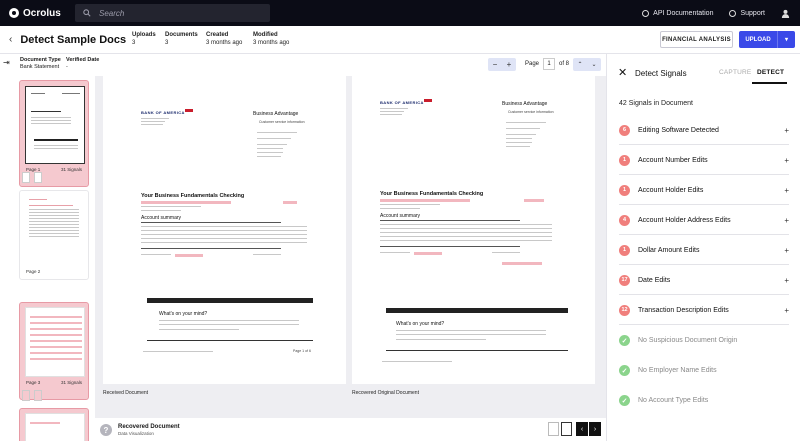  Describe the element at coordinates (149, 427) in the screenshot. I see `recovered-document-title: Recovered Document` at that location.